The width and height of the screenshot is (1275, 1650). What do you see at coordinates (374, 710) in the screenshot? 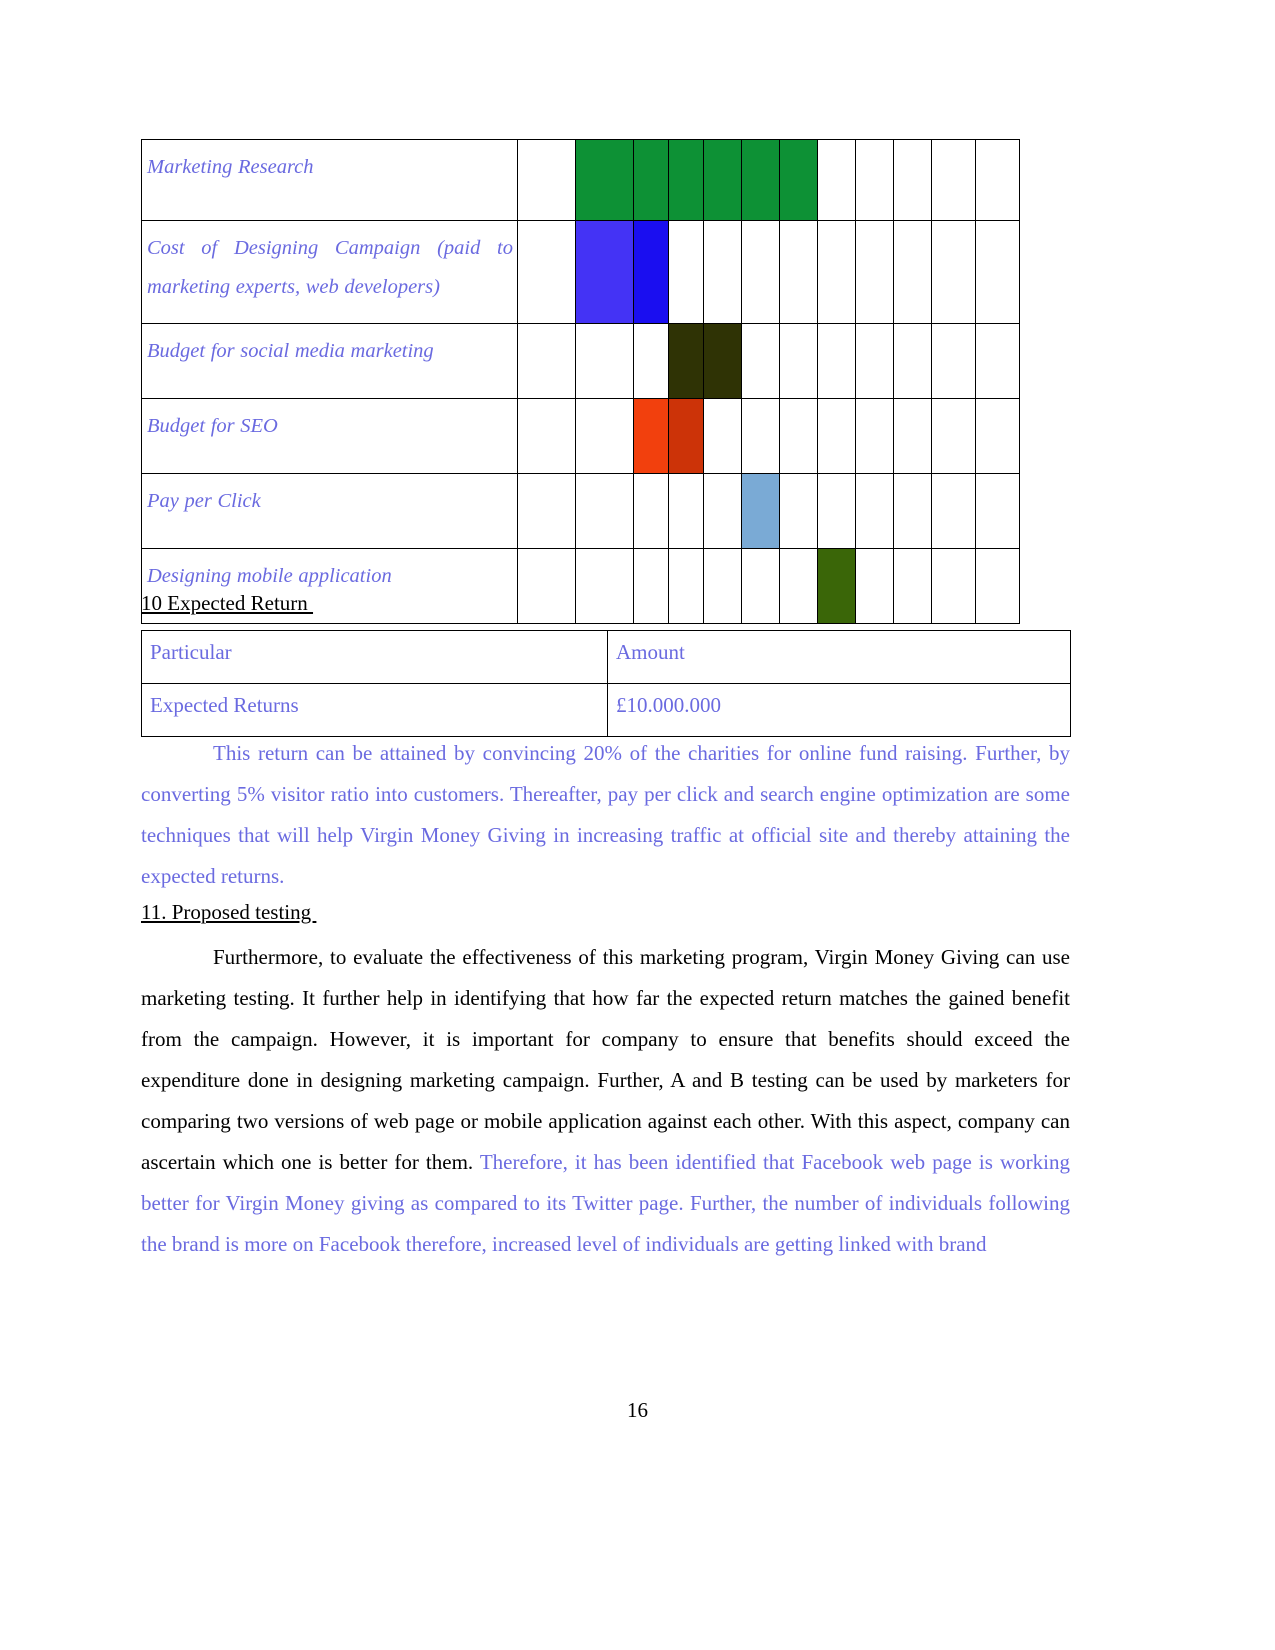
I see `cell-particular-expected-returns: Expected Returns` at bounding box center [374, 710].